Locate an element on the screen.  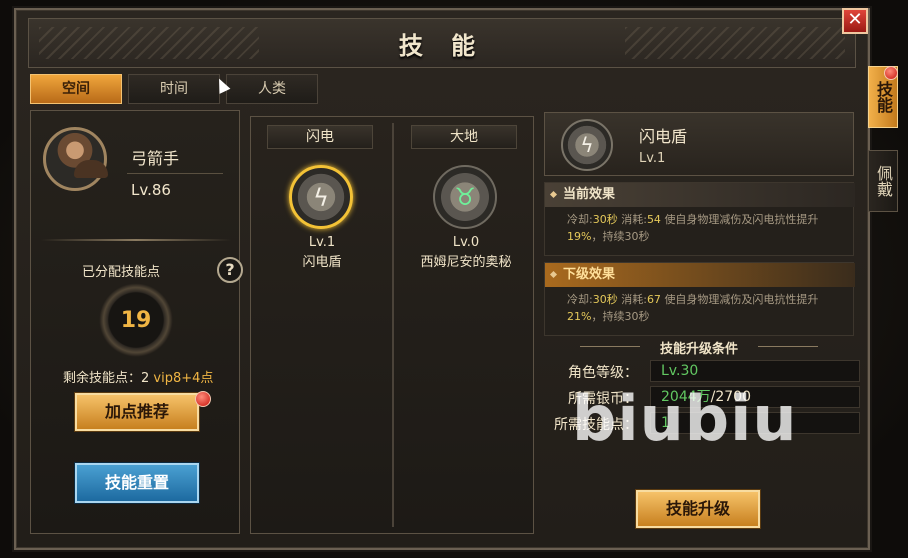
recommend-notification-dot is located at coordinates (203, 399).